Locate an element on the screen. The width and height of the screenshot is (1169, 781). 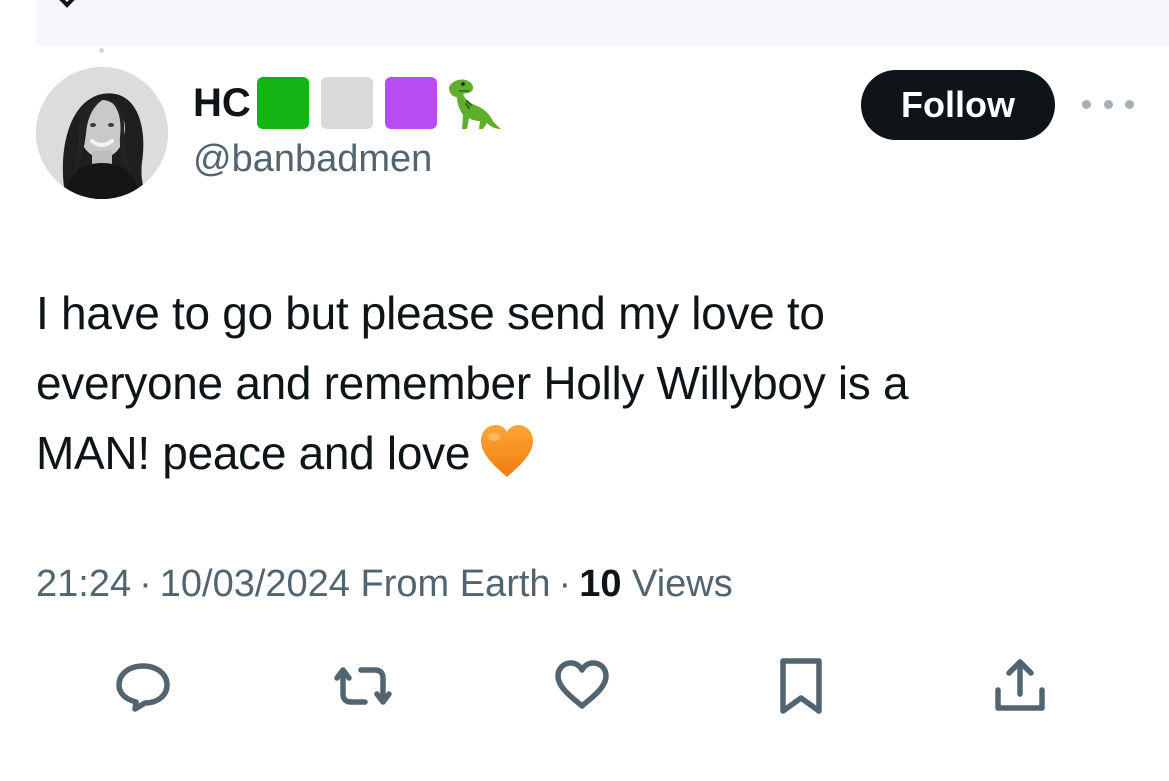
author-identity: HC @banbadmen is located at coordinates (348, 128).